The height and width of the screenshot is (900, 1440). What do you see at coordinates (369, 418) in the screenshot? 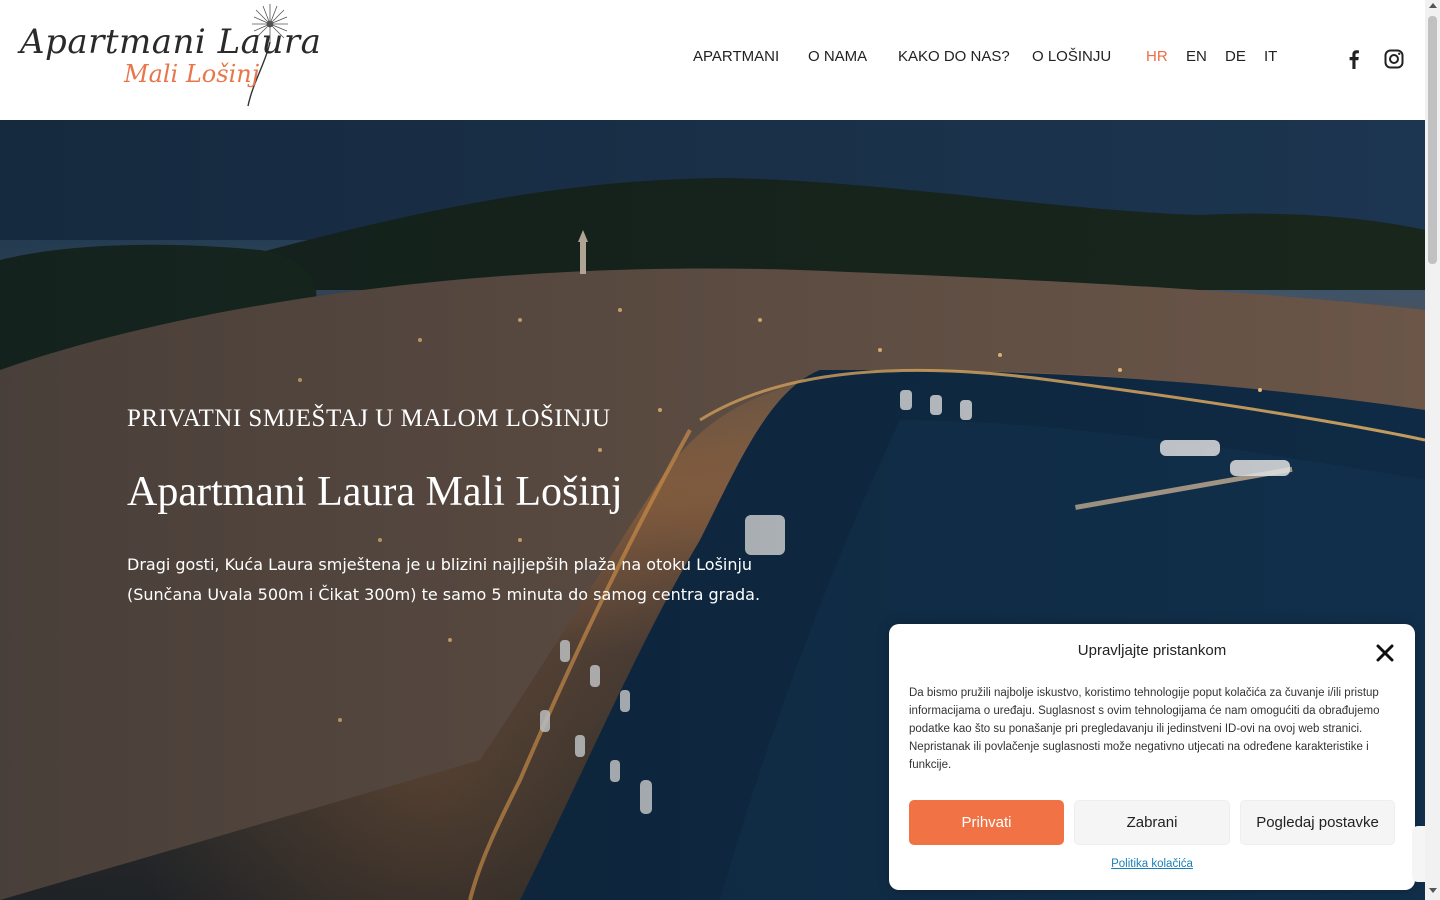
I see `hero-kicker: PRIVATNI SMJEŠTAJ U MALOM LOŠINJU` at bounding box center [369, 418].